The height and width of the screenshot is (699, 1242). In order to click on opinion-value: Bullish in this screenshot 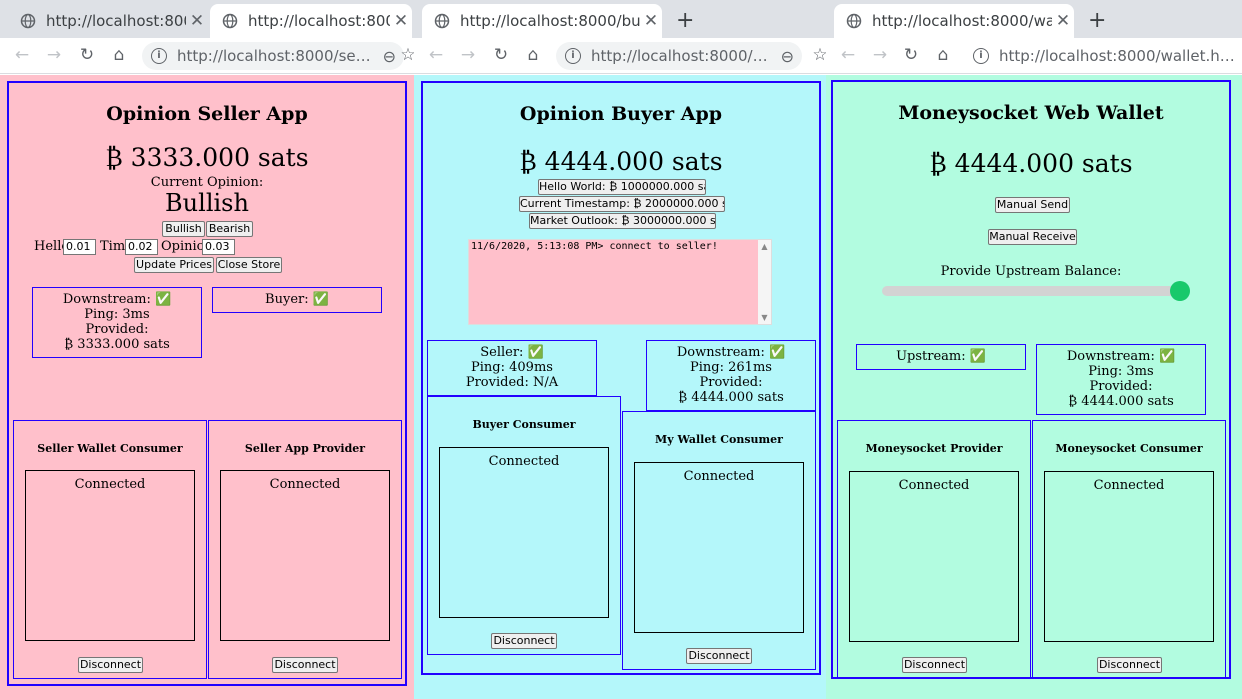, I will do `click(207, 203)`.